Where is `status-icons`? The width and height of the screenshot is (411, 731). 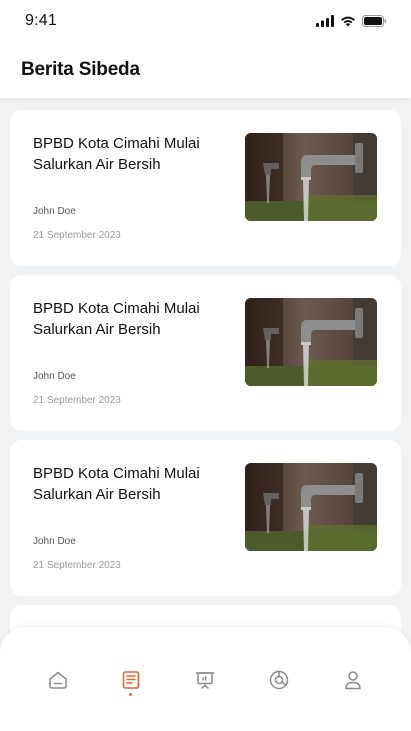 status-icons is located at coordinates (351, 21).